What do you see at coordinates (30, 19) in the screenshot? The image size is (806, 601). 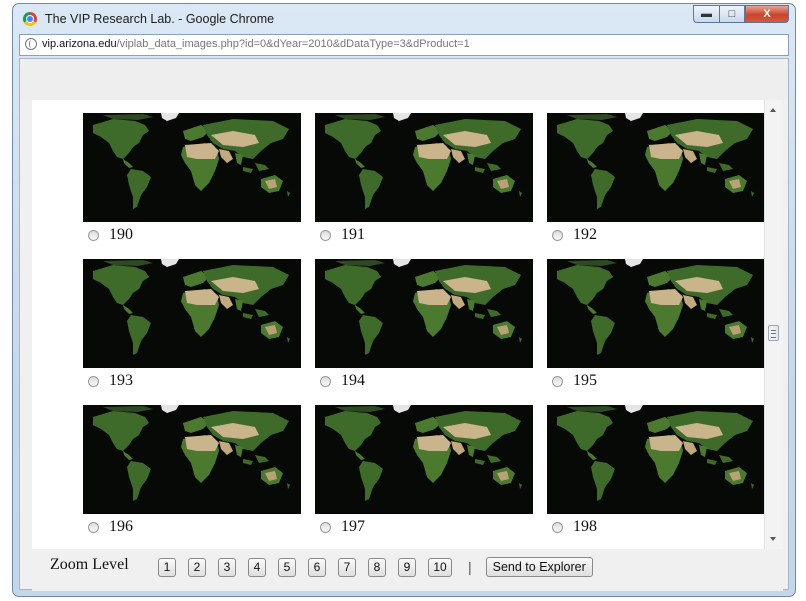 I see `chrome-logo-icon` at bounding box center [30, 19].